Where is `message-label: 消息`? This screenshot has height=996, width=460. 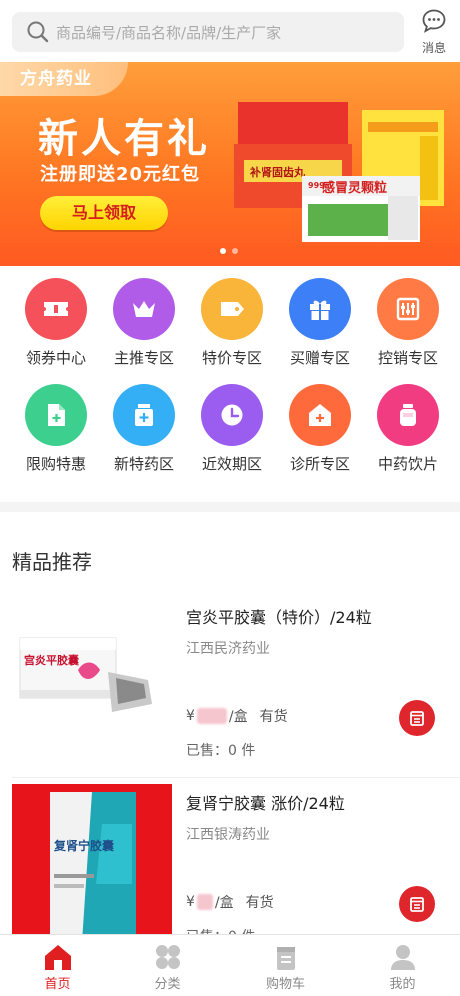
message-label: 消息 is located at coordinates (433, 48).